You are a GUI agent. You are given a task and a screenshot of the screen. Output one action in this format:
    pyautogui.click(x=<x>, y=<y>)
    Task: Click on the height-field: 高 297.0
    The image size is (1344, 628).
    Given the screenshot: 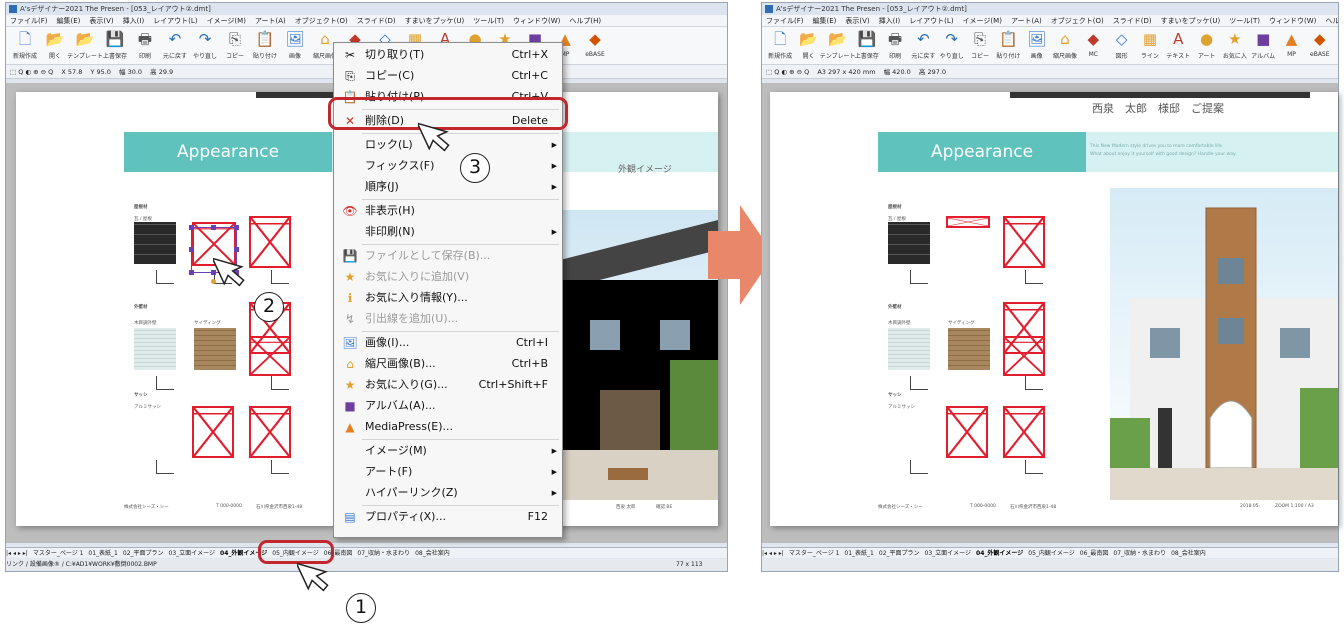 What is the action you would take?
    pyautogui.click(x=932, y=72)
    